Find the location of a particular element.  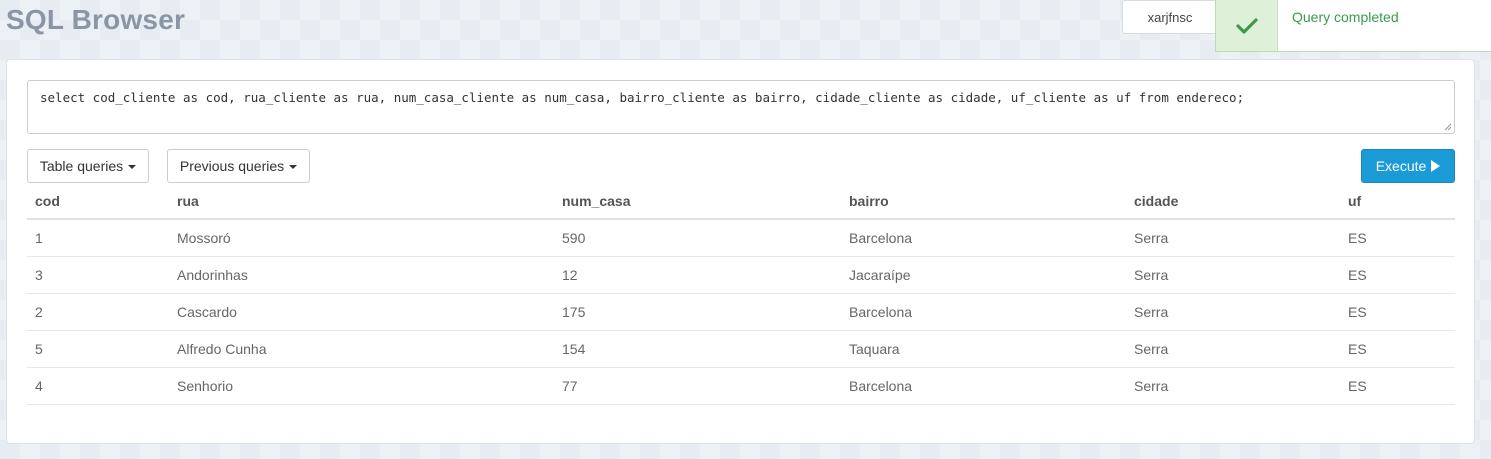

table-row: 1 Mossoró 590 Barcelona Serra ES is located at coordinates (741, 238).